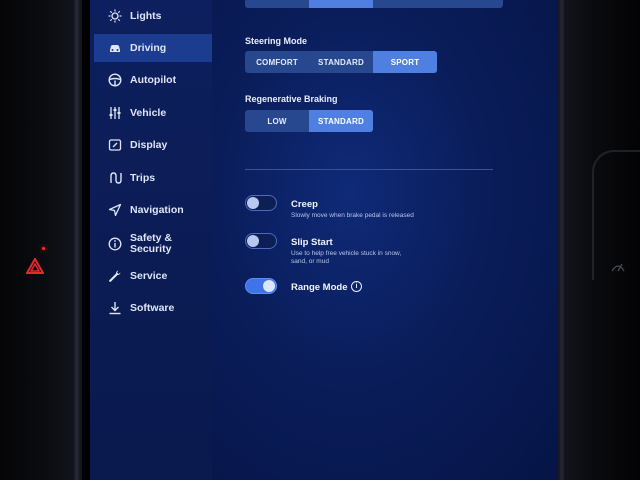  What do you see at coordinates (312, 242) in the screenshot?
I see `slip-start-title: Slip Start` at bounding box center [312, 242].